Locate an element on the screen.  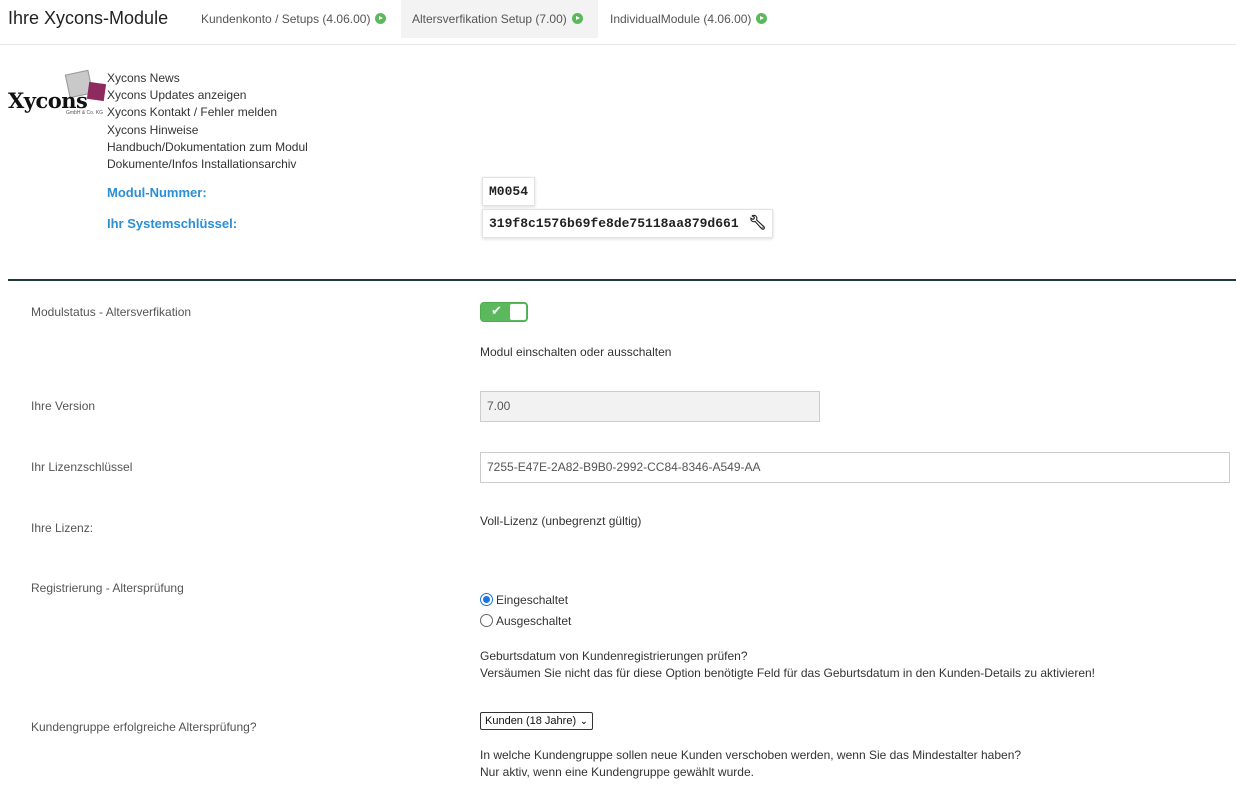
modul-nummer-label: Modul-Nummer: is located at coordinates (157, 192).